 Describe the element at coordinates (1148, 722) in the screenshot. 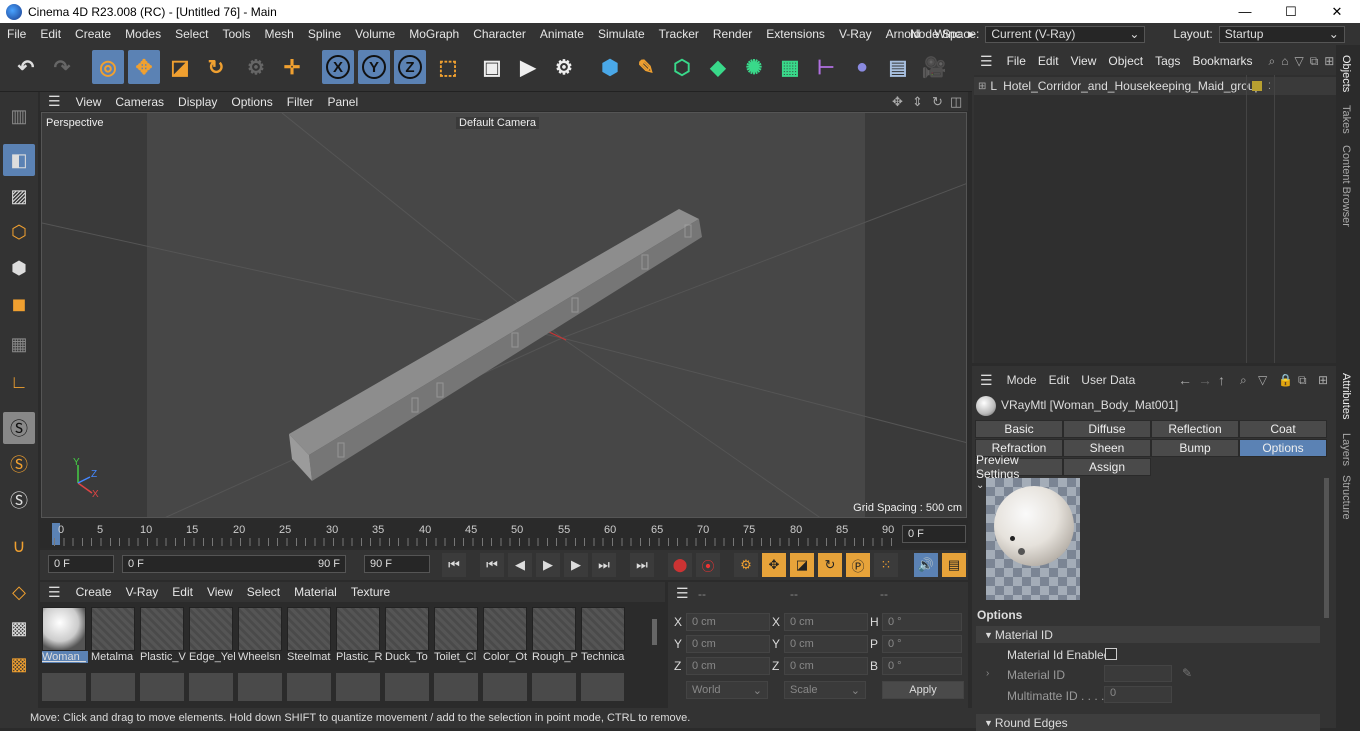

I see `group-header-round-edges: ▼ Round Edges` at that location.